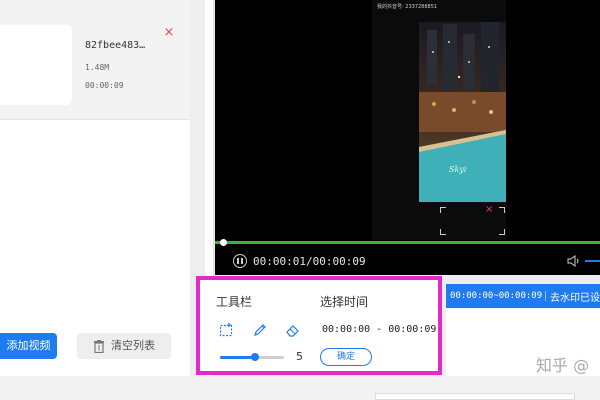 The image size is (600, 400). I want to click on pause-button, so click(240, 261).